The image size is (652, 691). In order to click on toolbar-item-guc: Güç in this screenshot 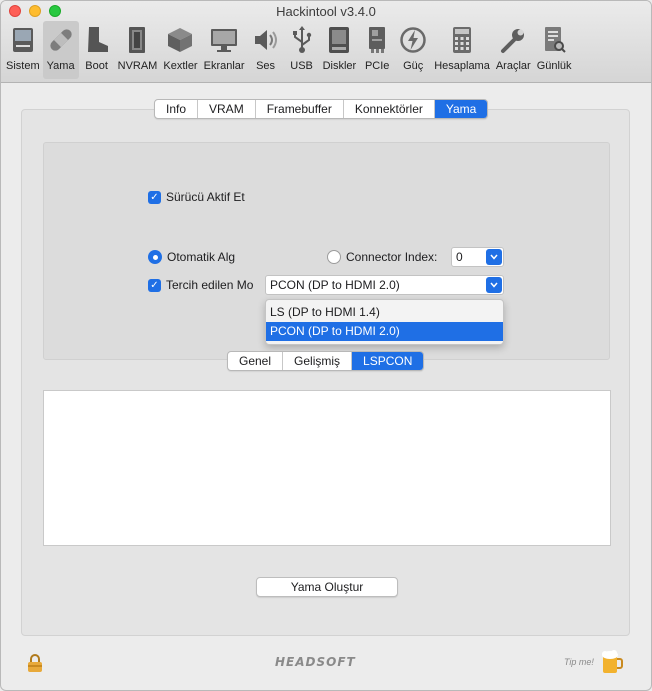, I will do `click(413, 50)`.